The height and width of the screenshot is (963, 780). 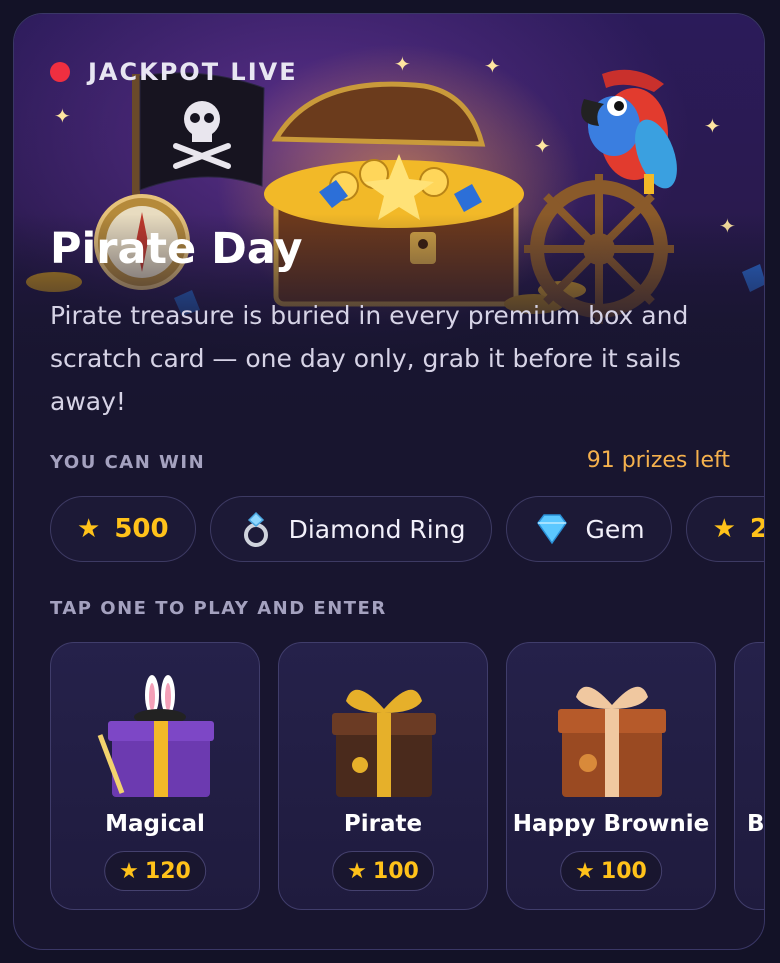 I want to click on prize-chip-coins: ★ 500, so click(x=123, y=529).